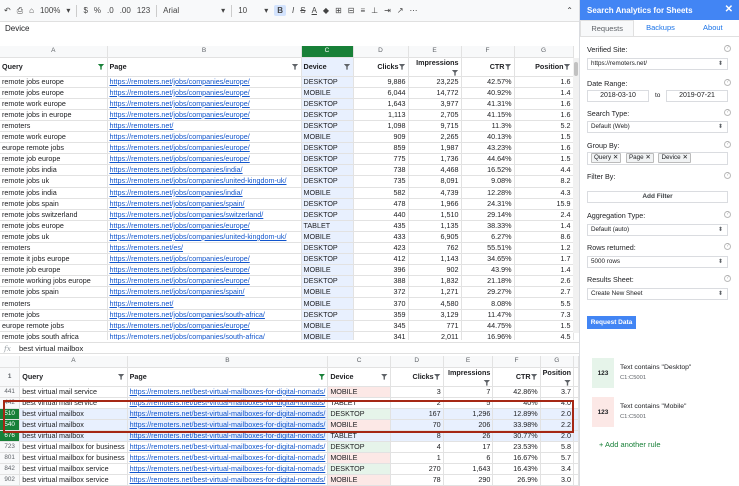 This screenshot has width=739, height=486. I want to click on search-type-select: Default (Web) ⬍, so click(657, 127).